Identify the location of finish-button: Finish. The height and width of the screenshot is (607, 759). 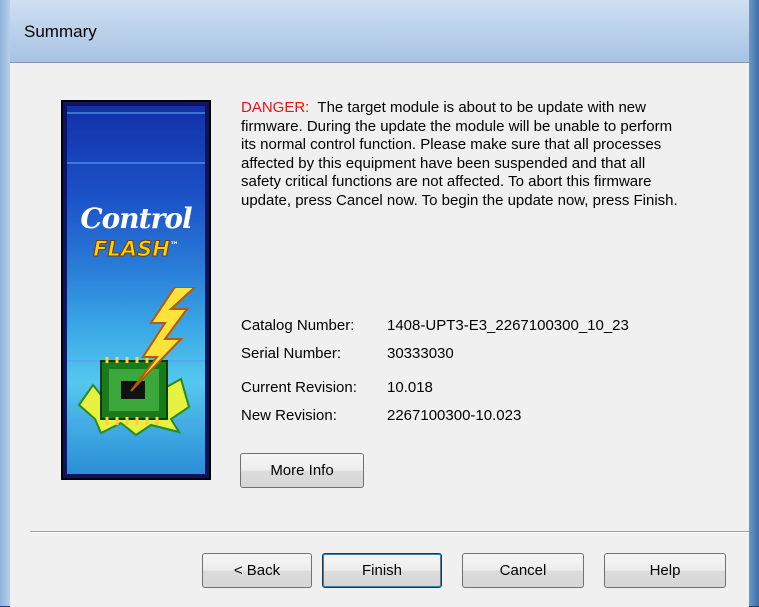
(382, 570).